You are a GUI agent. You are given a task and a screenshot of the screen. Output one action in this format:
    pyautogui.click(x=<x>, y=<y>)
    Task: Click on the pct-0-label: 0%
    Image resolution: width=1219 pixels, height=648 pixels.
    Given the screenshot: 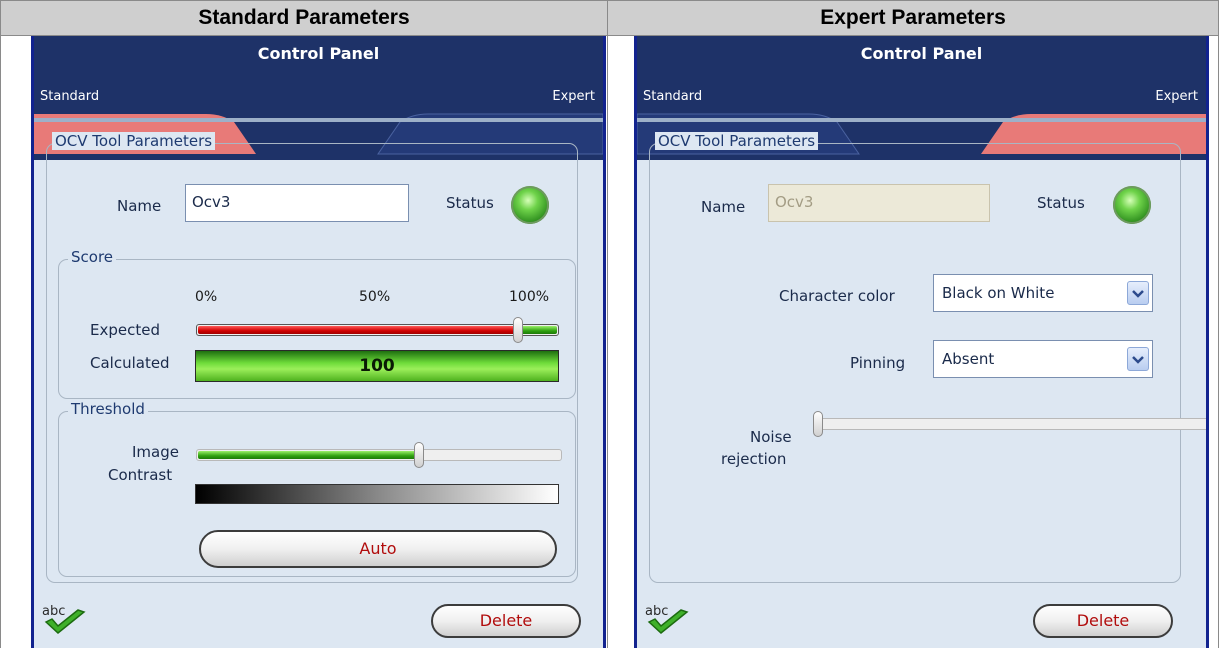 What is the action you would take?
    pyautogui.click(x=206, y=297)
    